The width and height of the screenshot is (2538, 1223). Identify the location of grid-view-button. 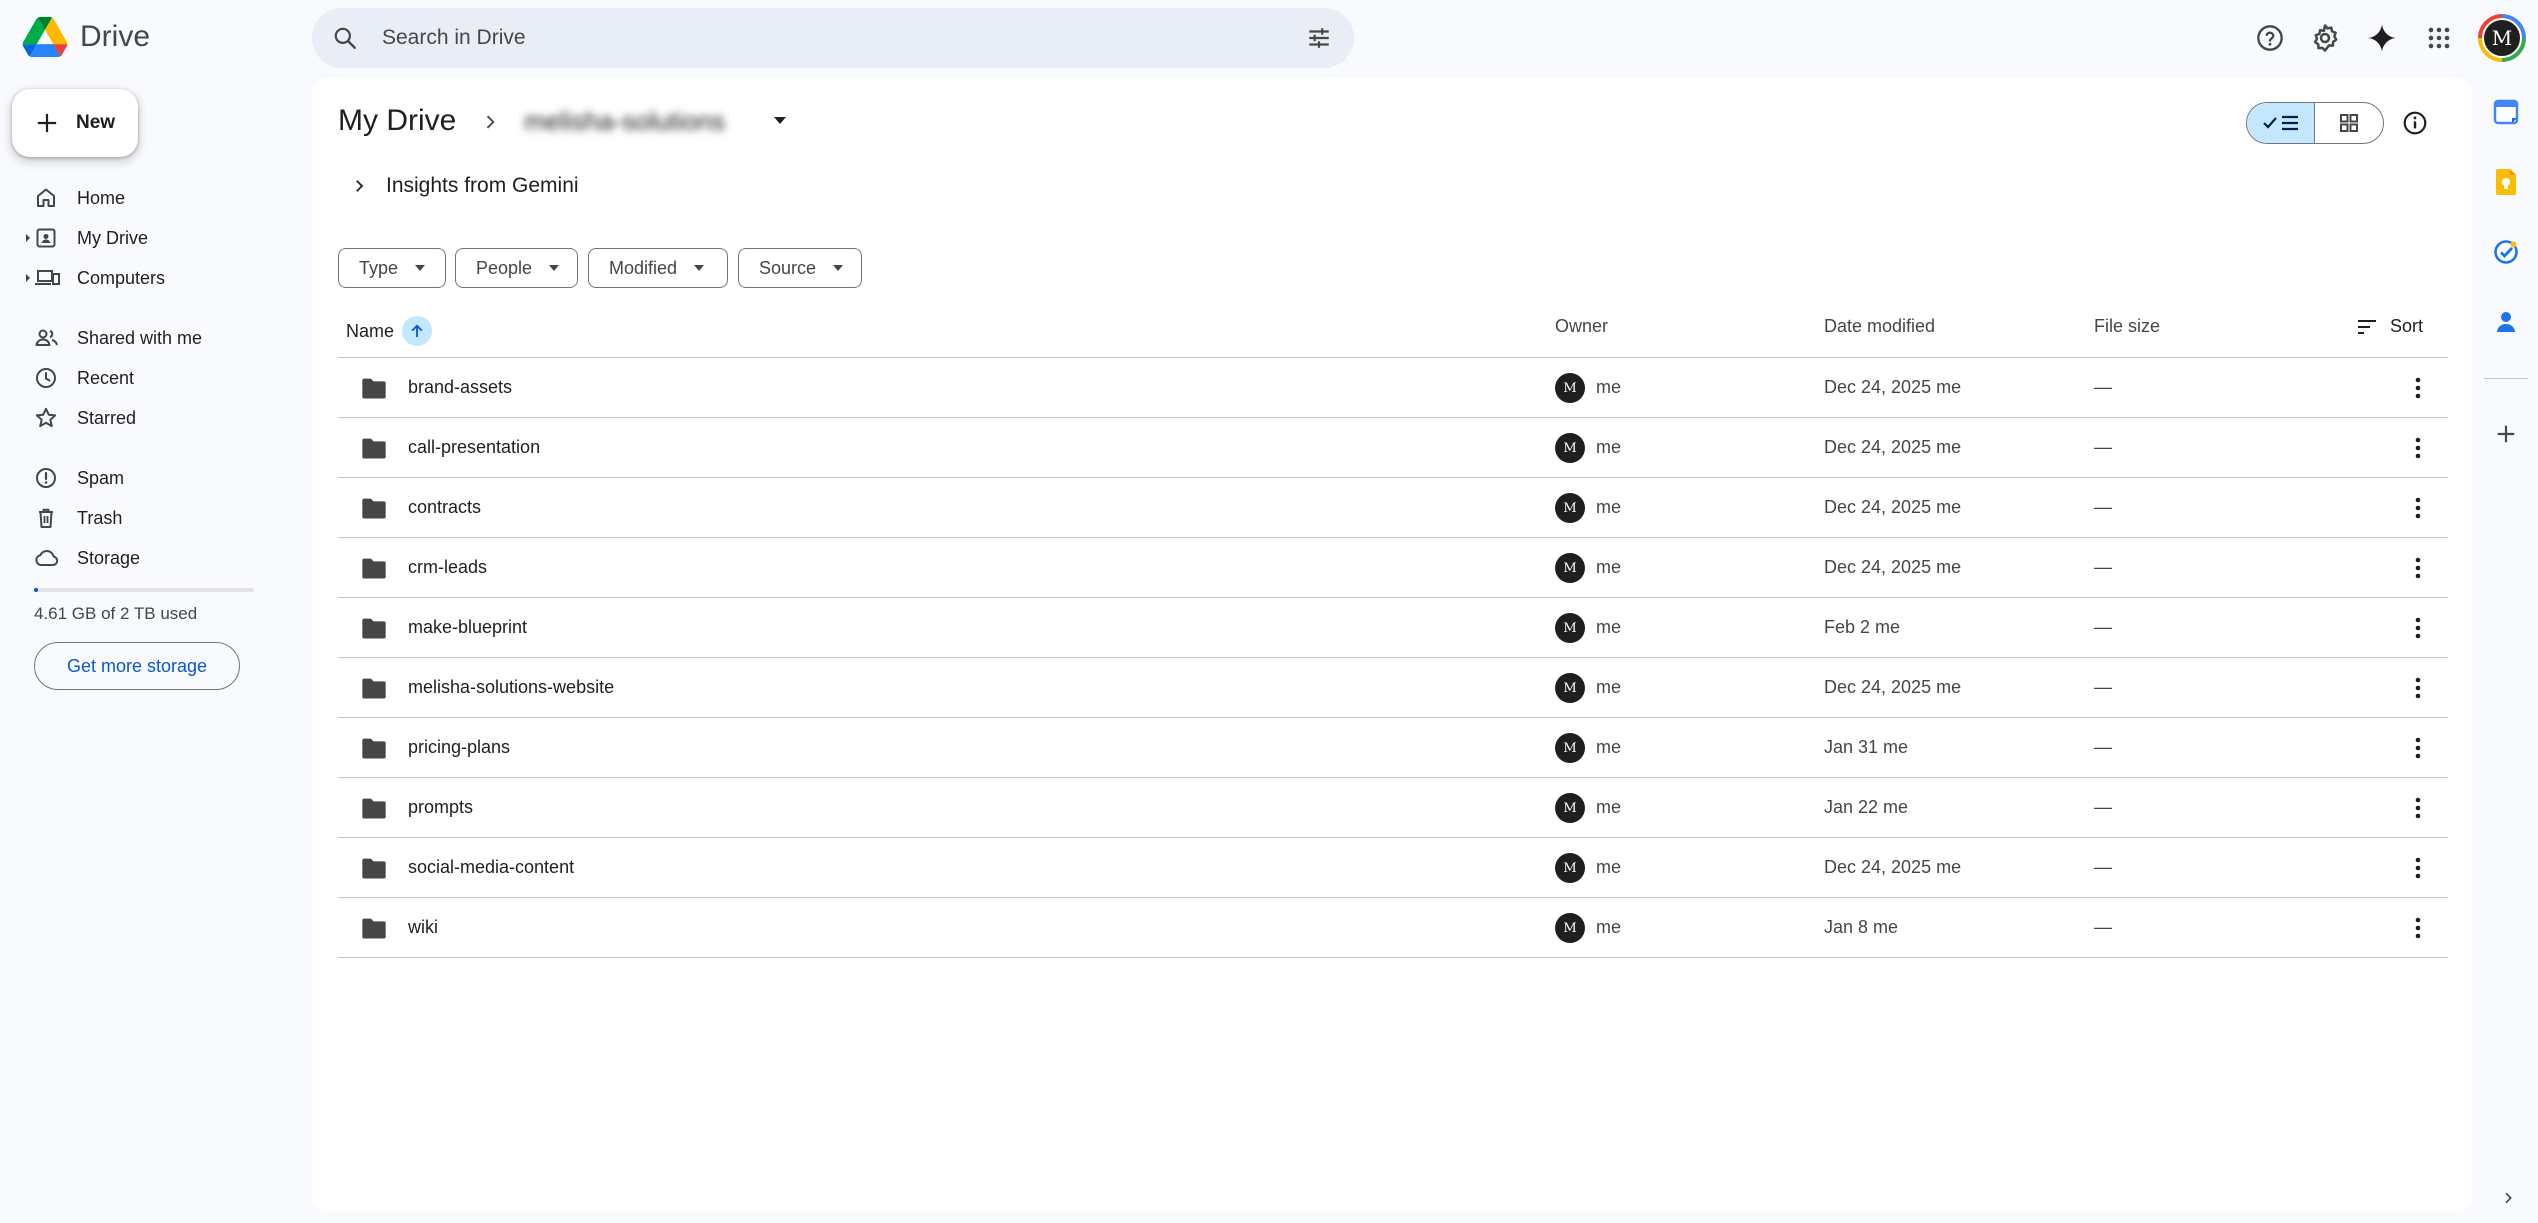
(2349, 123).